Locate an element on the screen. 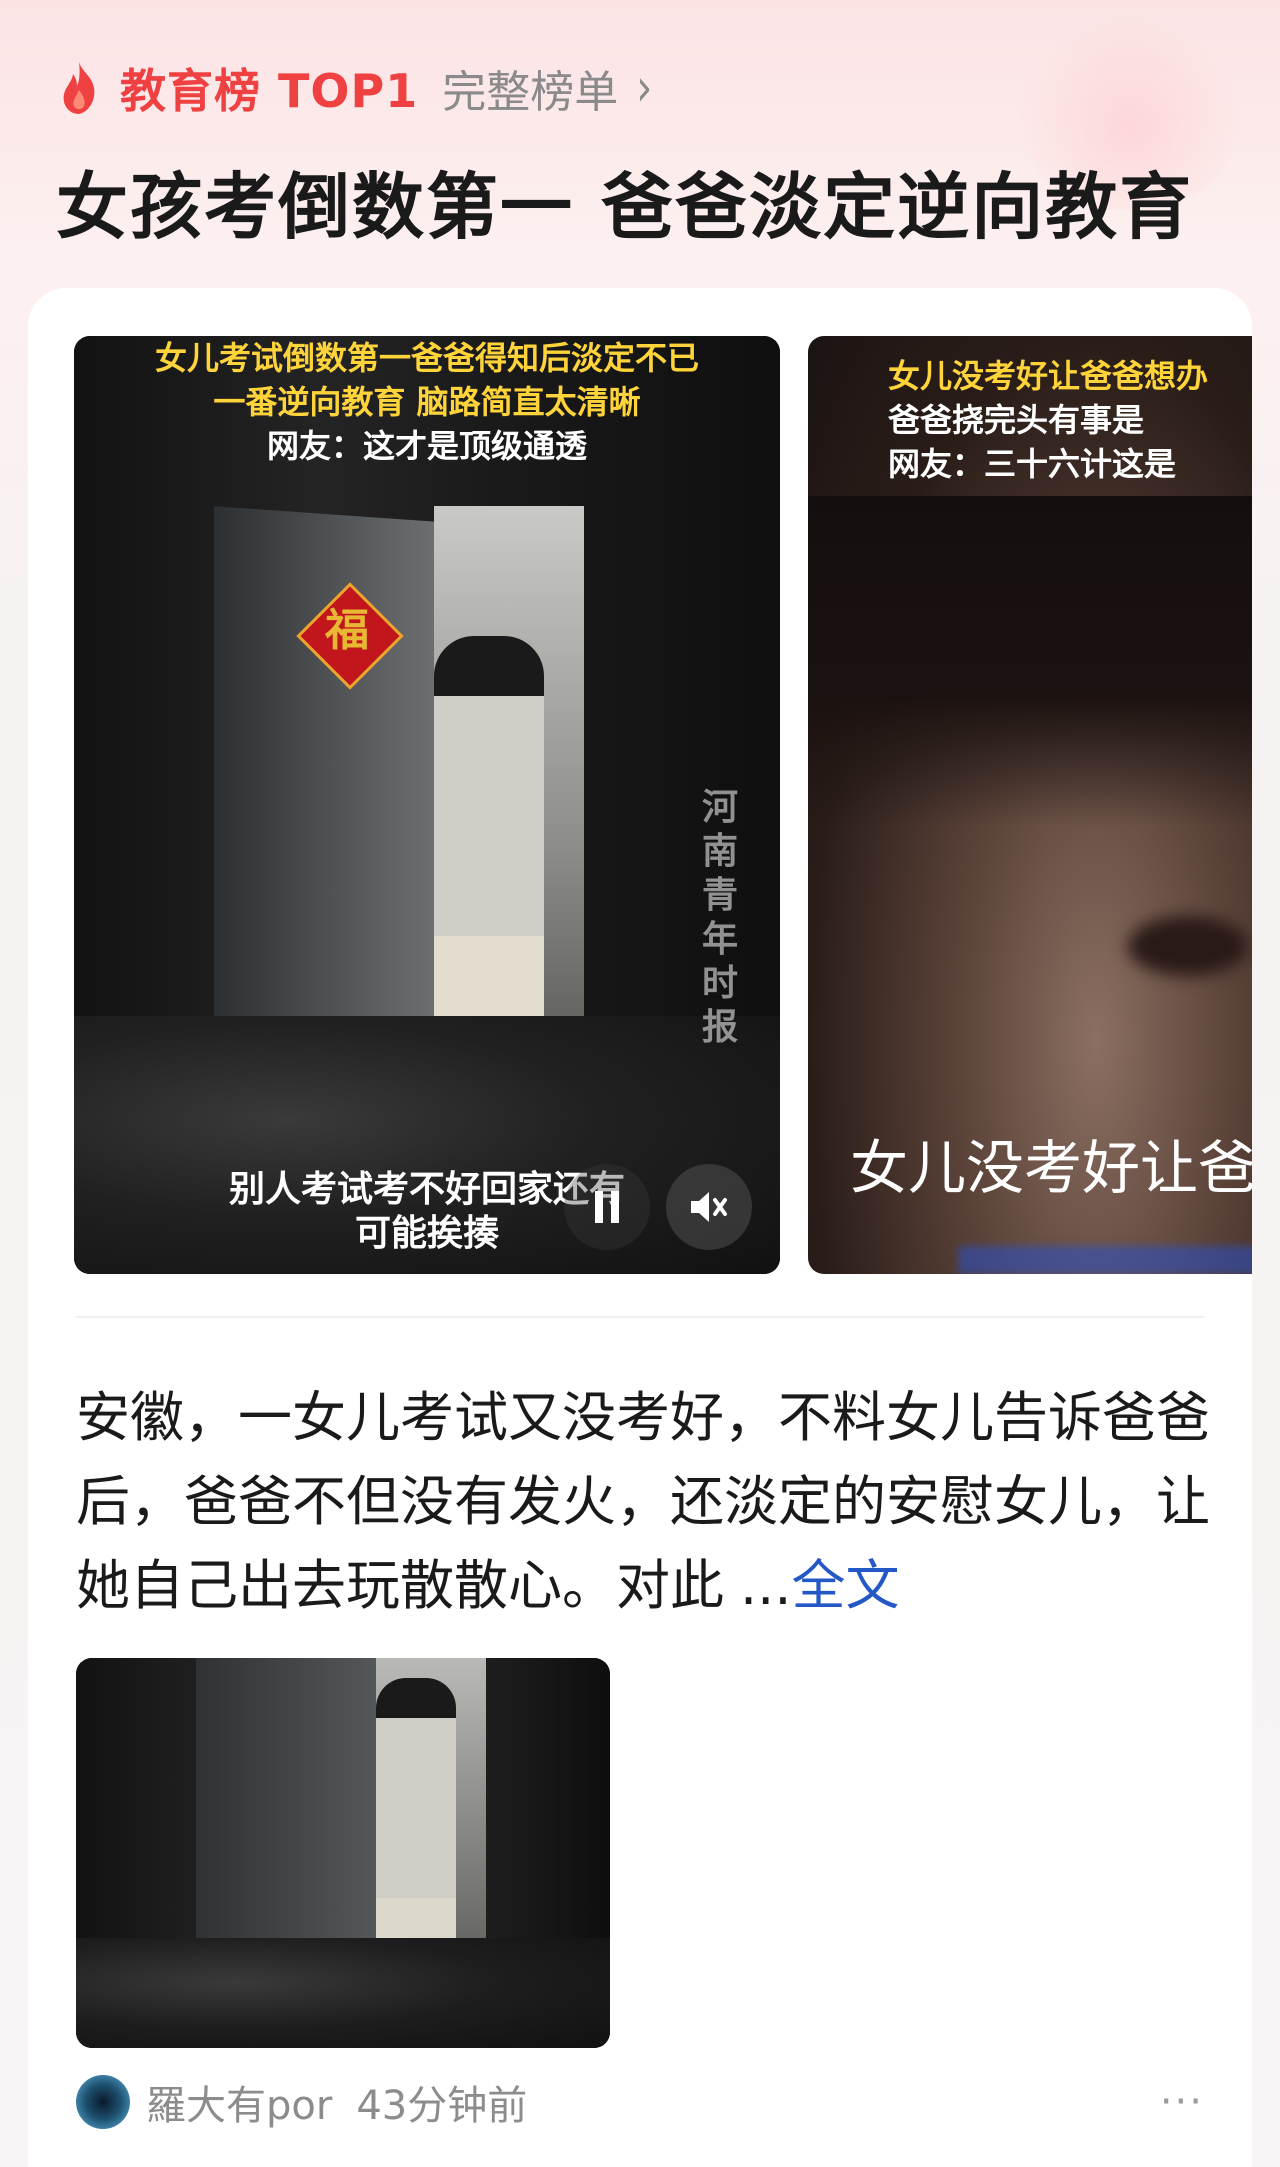  flame-icon is located at coordinates (79, 88).